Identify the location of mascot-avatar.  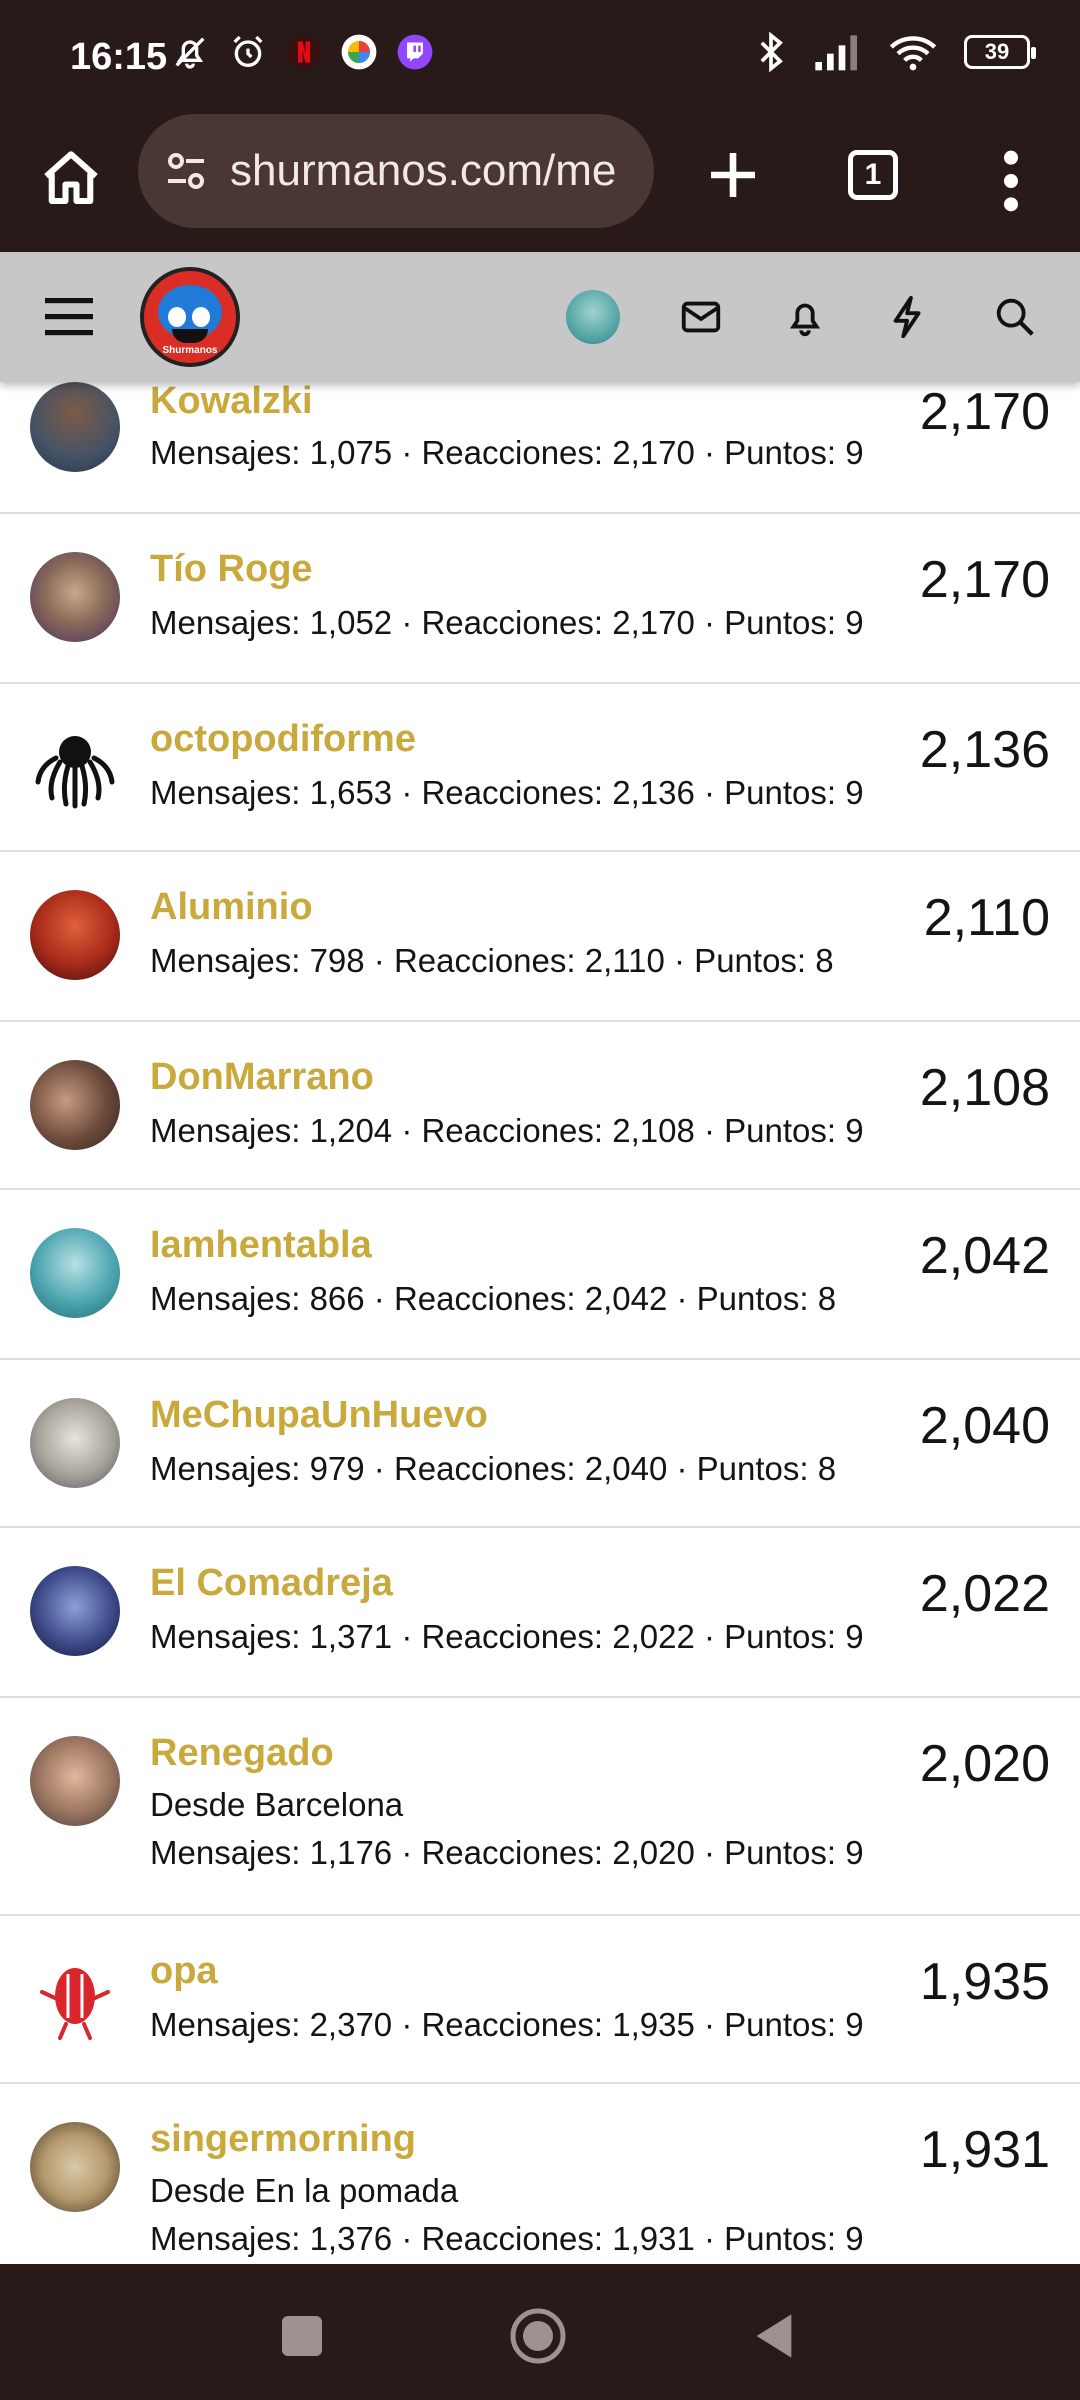
(75, 1999).